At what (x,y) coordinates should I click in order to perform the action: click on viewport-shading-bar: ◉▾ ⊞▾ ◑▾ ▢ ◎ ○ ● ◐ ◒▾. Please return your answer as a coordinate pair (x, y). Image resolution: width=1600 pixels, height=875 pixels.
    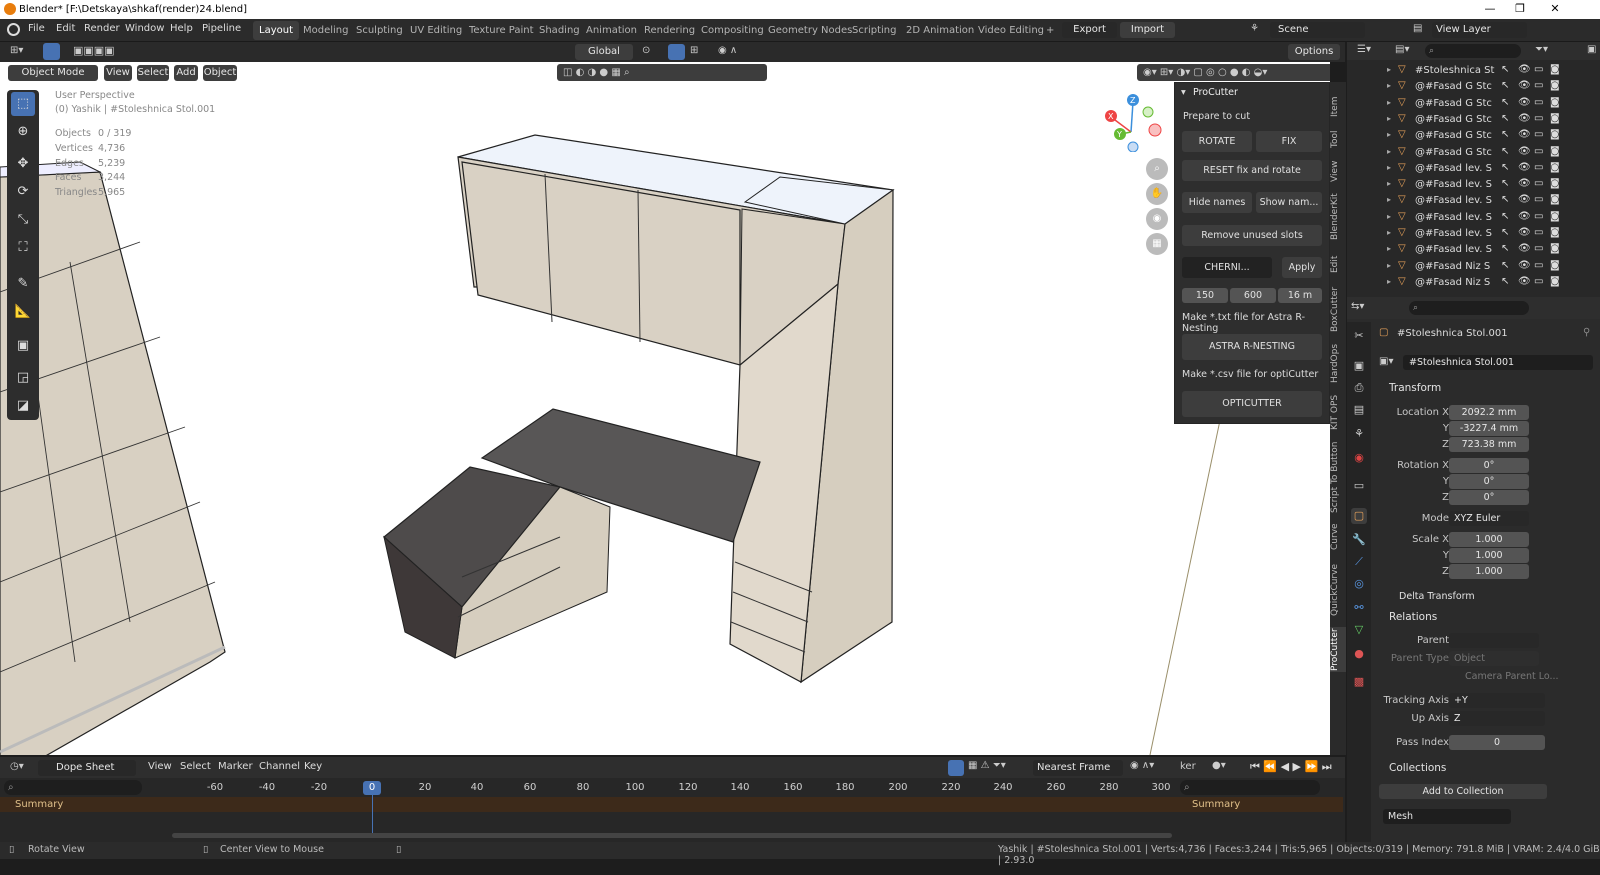
    Looking at the image, I should click on (1233, 72).